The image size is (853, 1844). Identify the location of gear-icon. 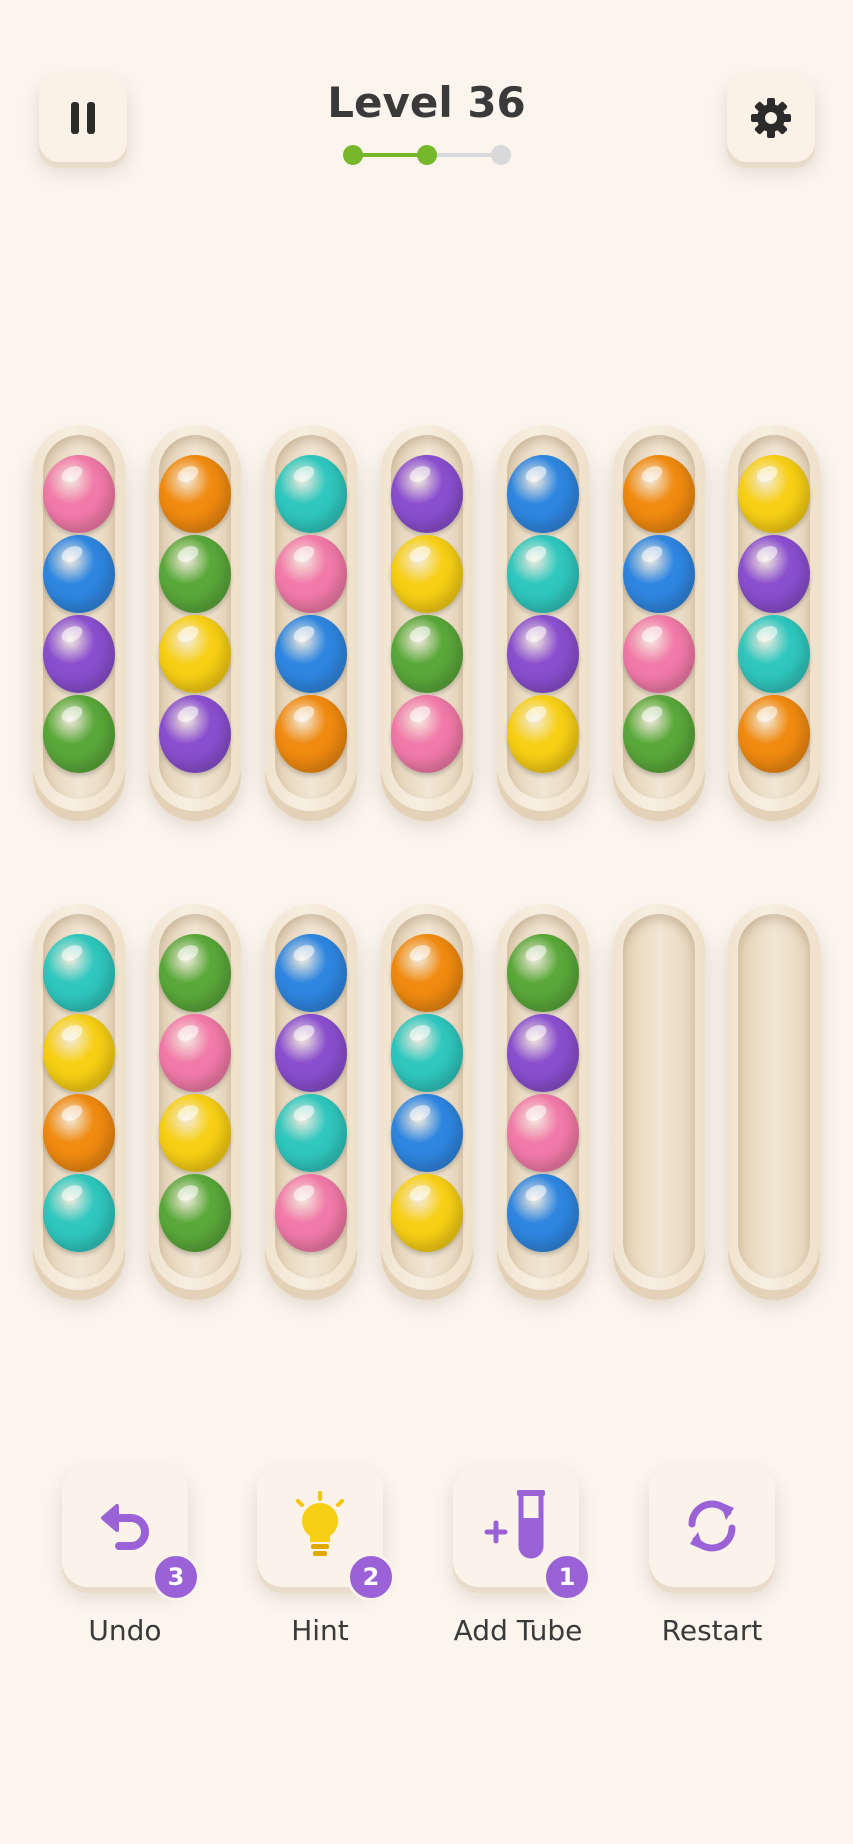
(771, 118).